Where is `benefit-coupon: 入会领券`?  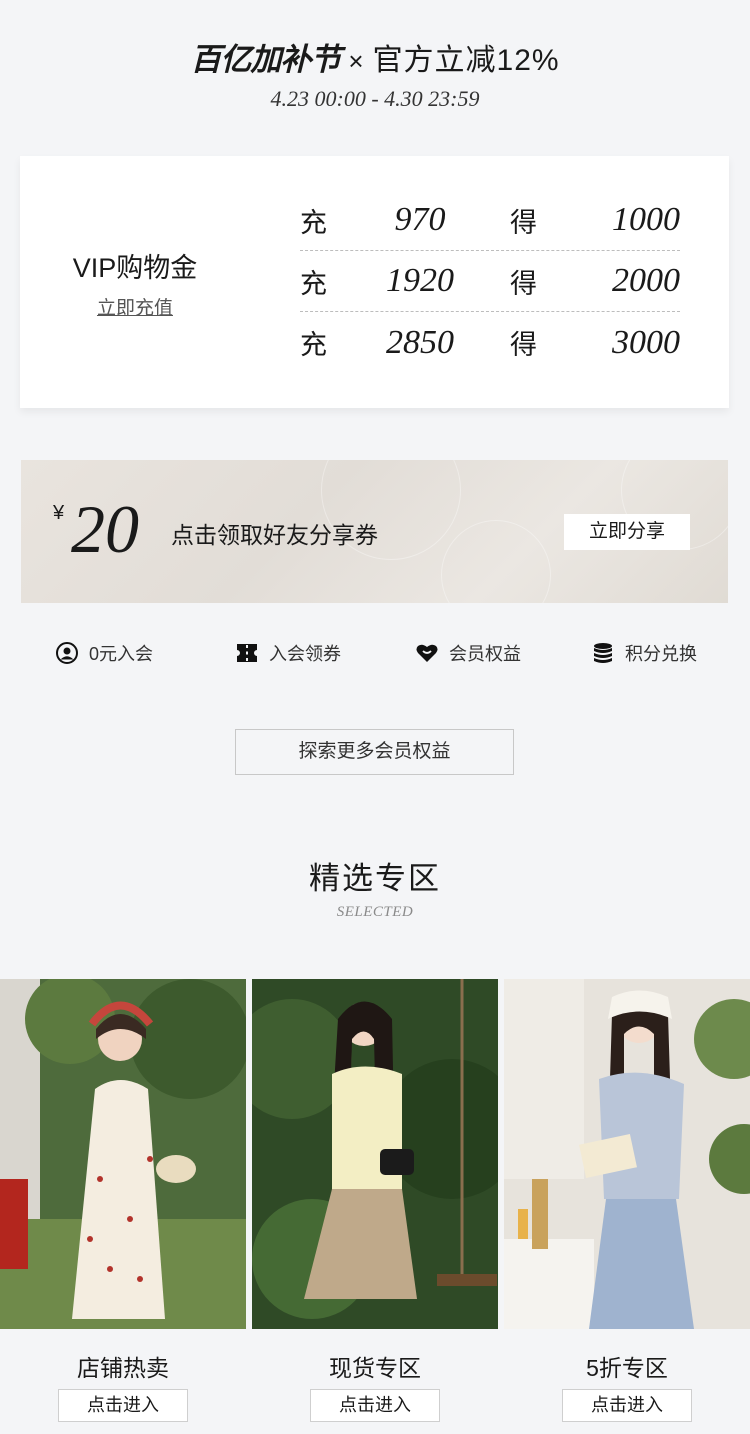 benefit-coupon: 入会领券 is located at coordinates (288, 653).